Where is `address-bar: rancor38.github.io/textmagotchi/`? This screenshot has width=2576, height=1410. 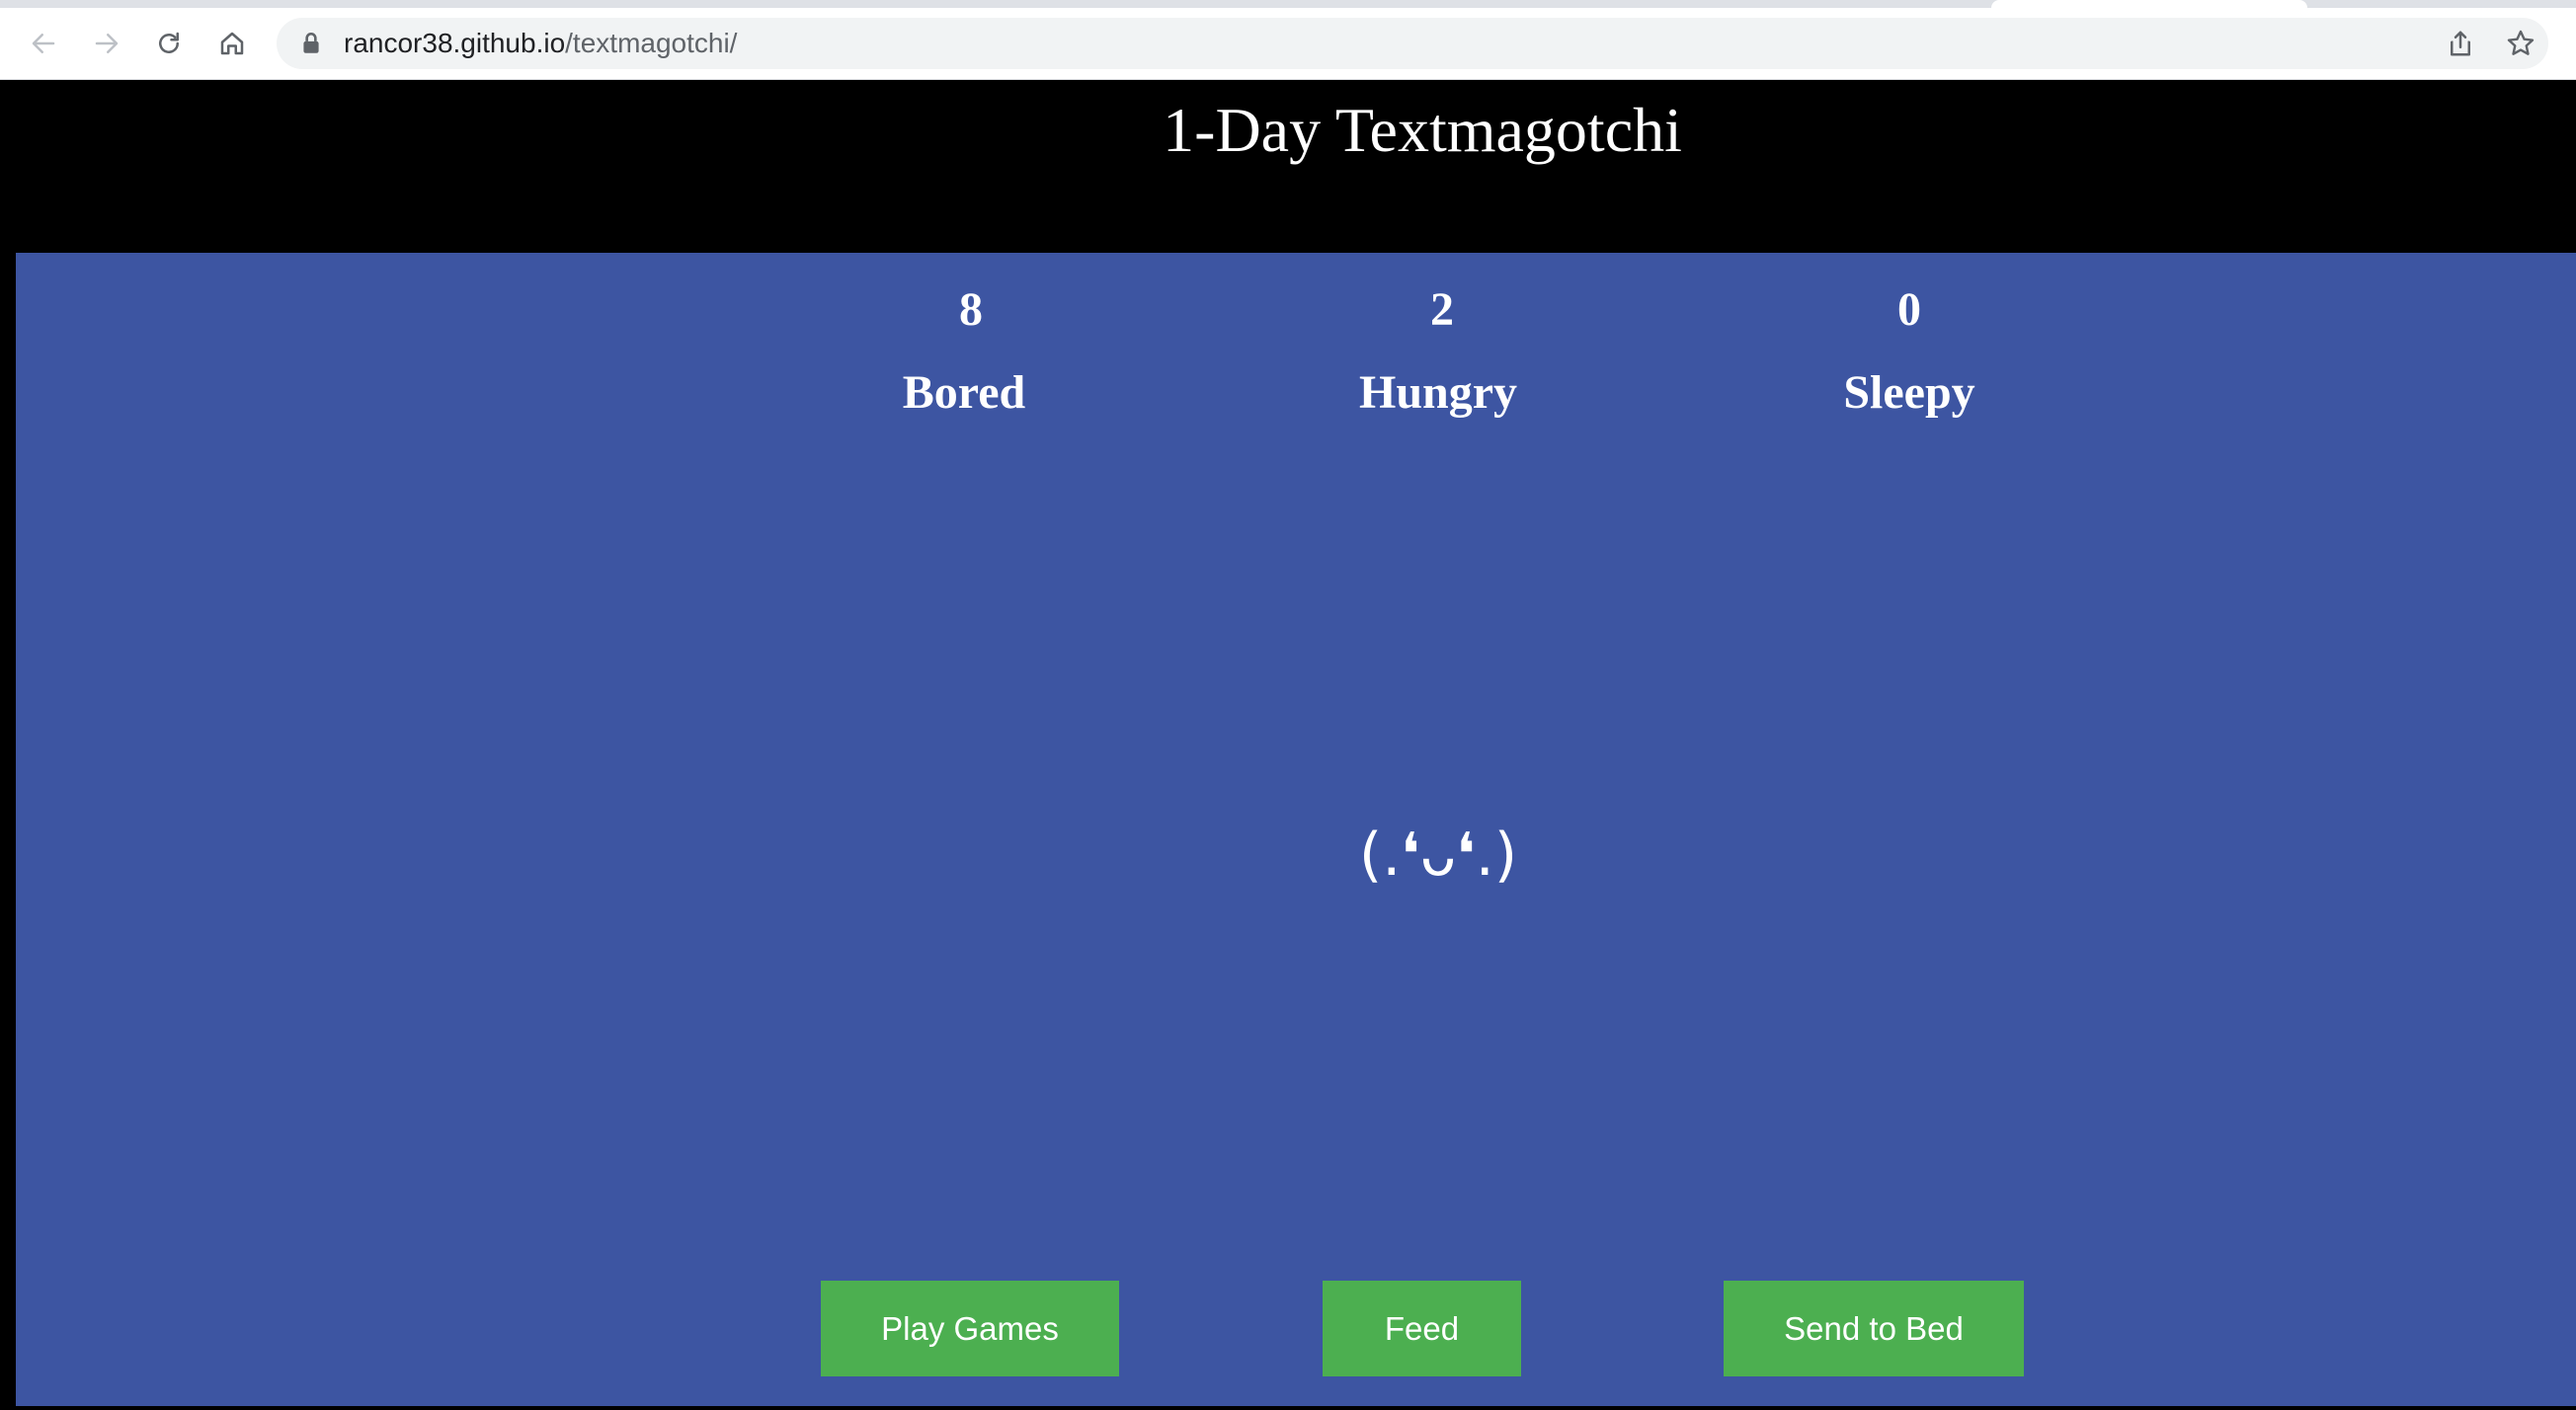 address-bar: rancor38.github.io/textmagotchi/ is located at coordinates (1412, 43).